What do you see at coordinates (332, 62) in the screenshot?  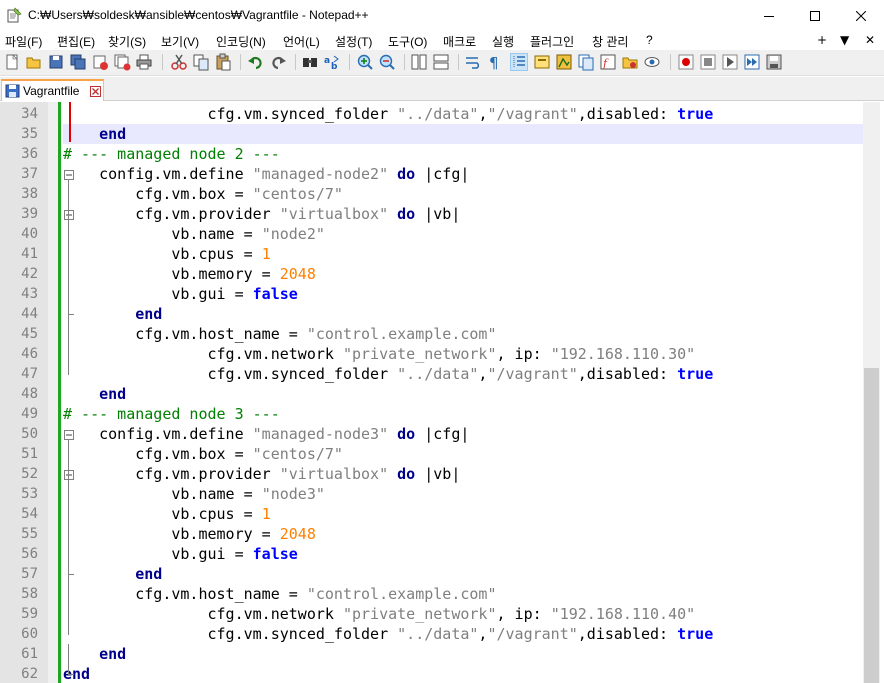 I see `replace-icon: ab` at bounding box center [332, 62].